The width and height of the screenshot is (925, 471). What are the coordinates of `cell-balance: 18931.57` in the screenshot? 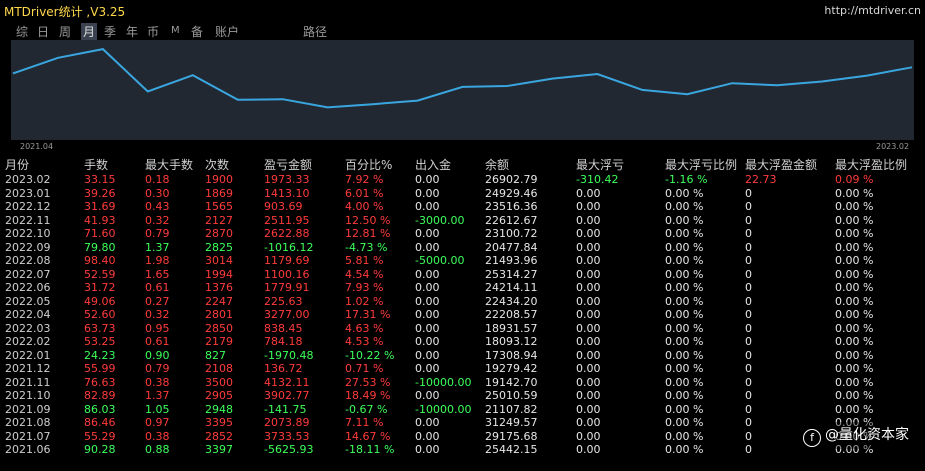 It's located at (511, 328).